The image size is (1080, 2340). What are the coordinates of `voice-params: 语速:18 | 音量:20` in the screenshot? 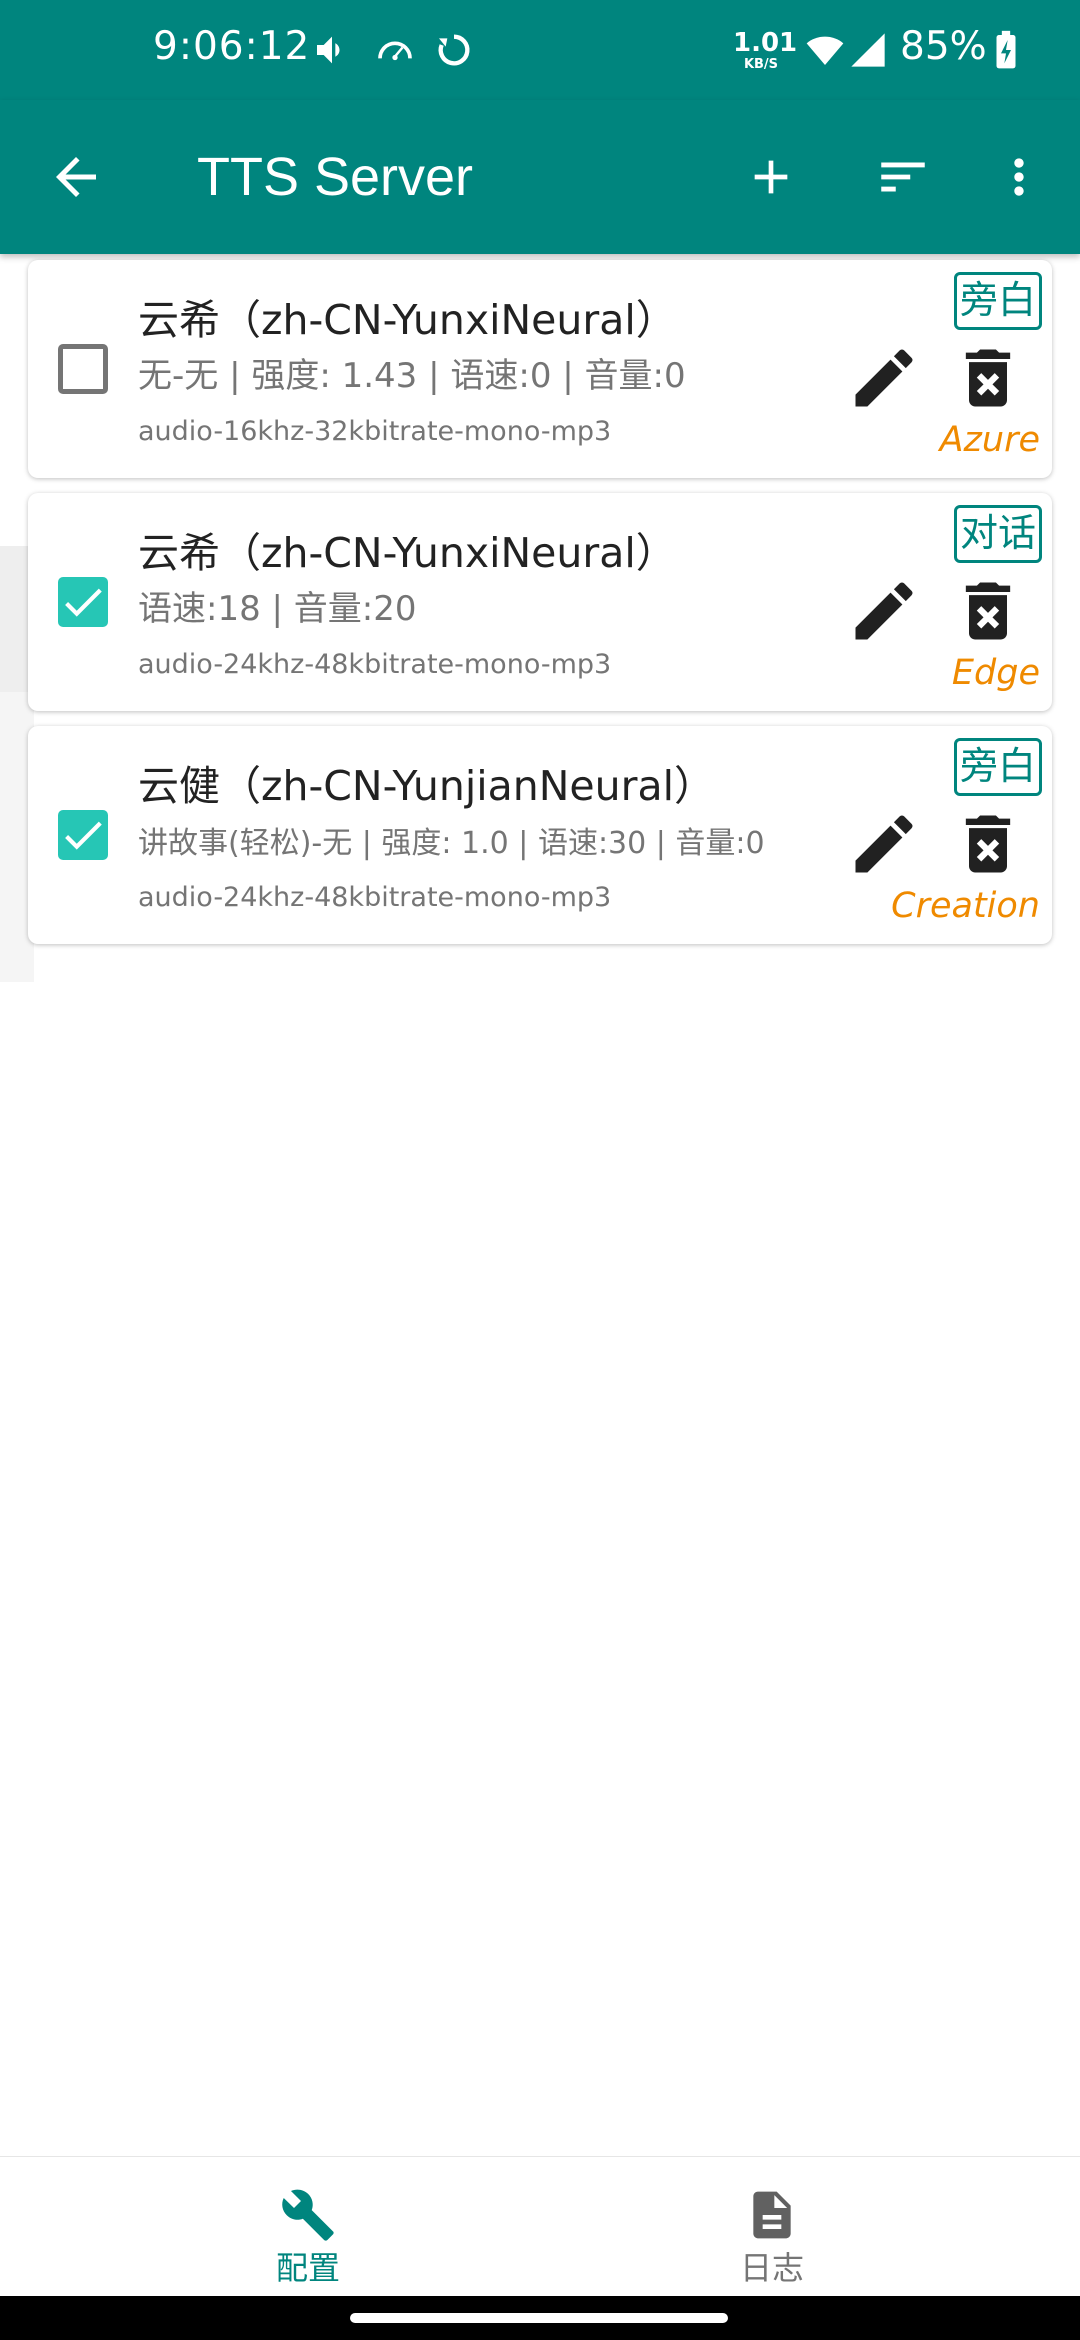 It's located at (277, 609).